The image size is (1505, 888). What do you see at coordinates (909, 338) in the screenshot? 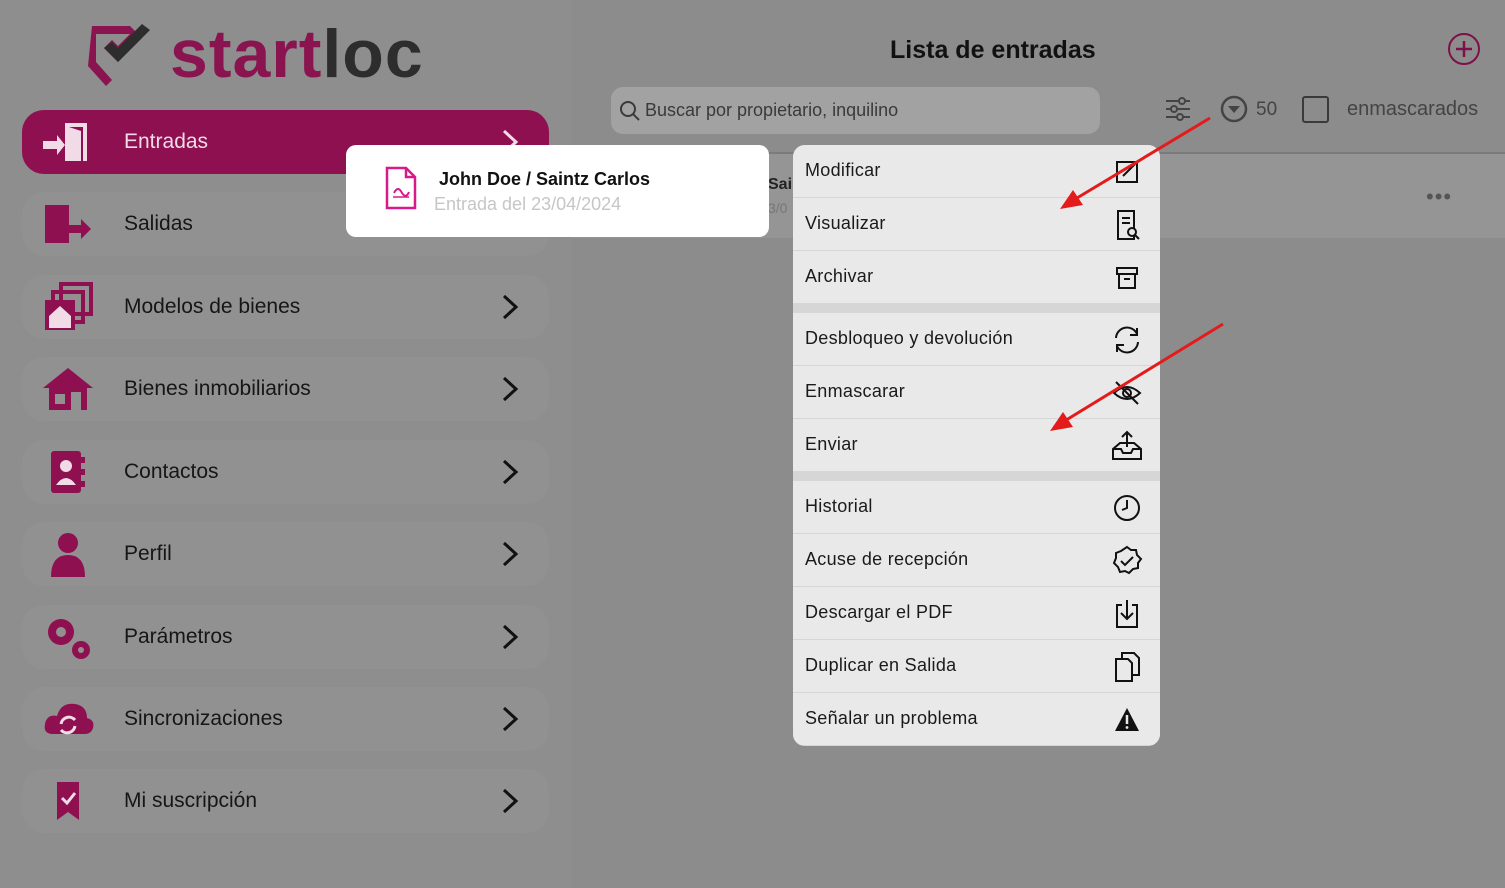
I see `menu-item-label: Desbloqueo y devolución` at bounding box center [909, 338].